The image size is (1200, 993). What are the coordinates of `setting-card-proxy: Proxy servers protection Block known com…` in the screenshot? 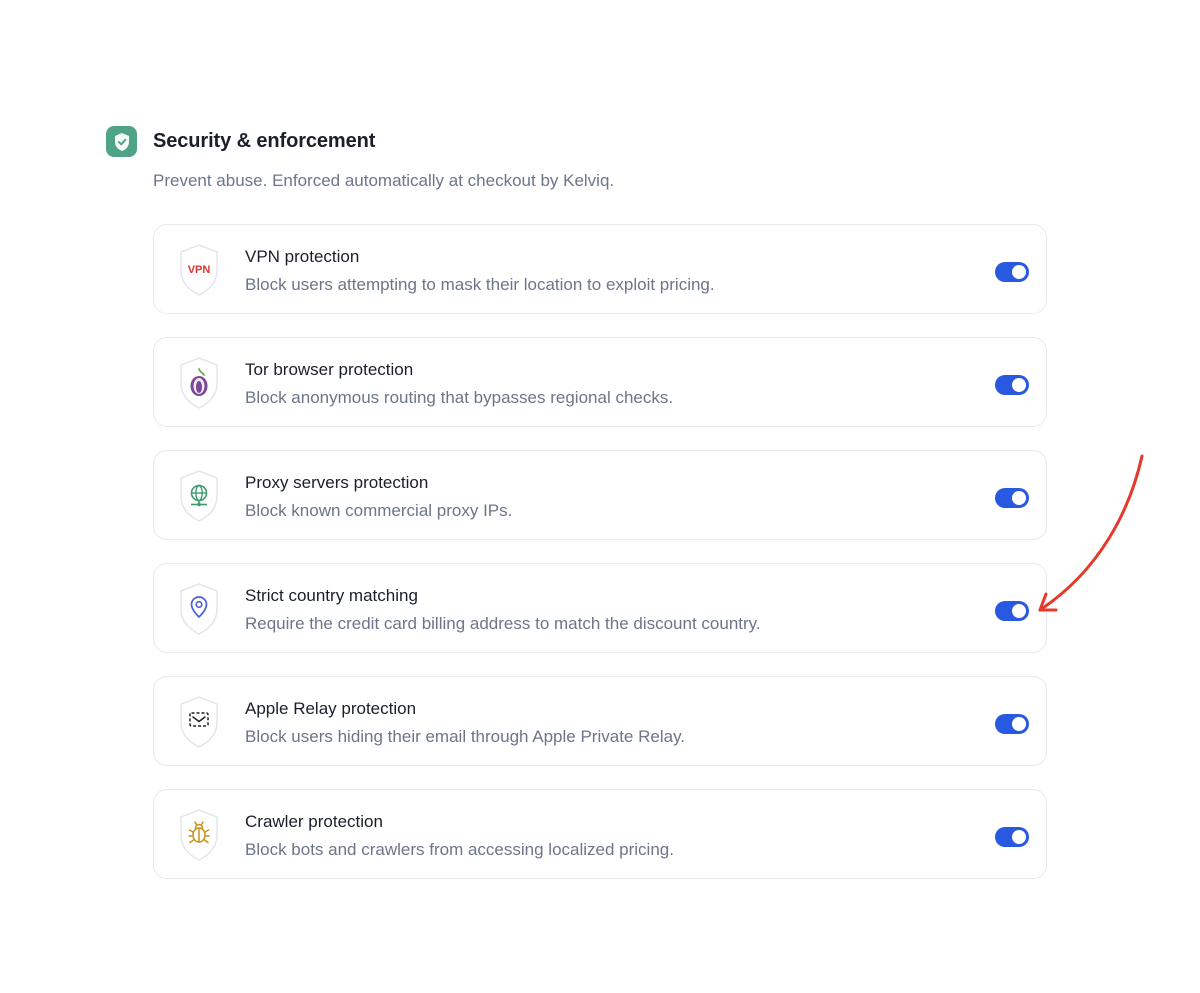 It's located at (600, 495).